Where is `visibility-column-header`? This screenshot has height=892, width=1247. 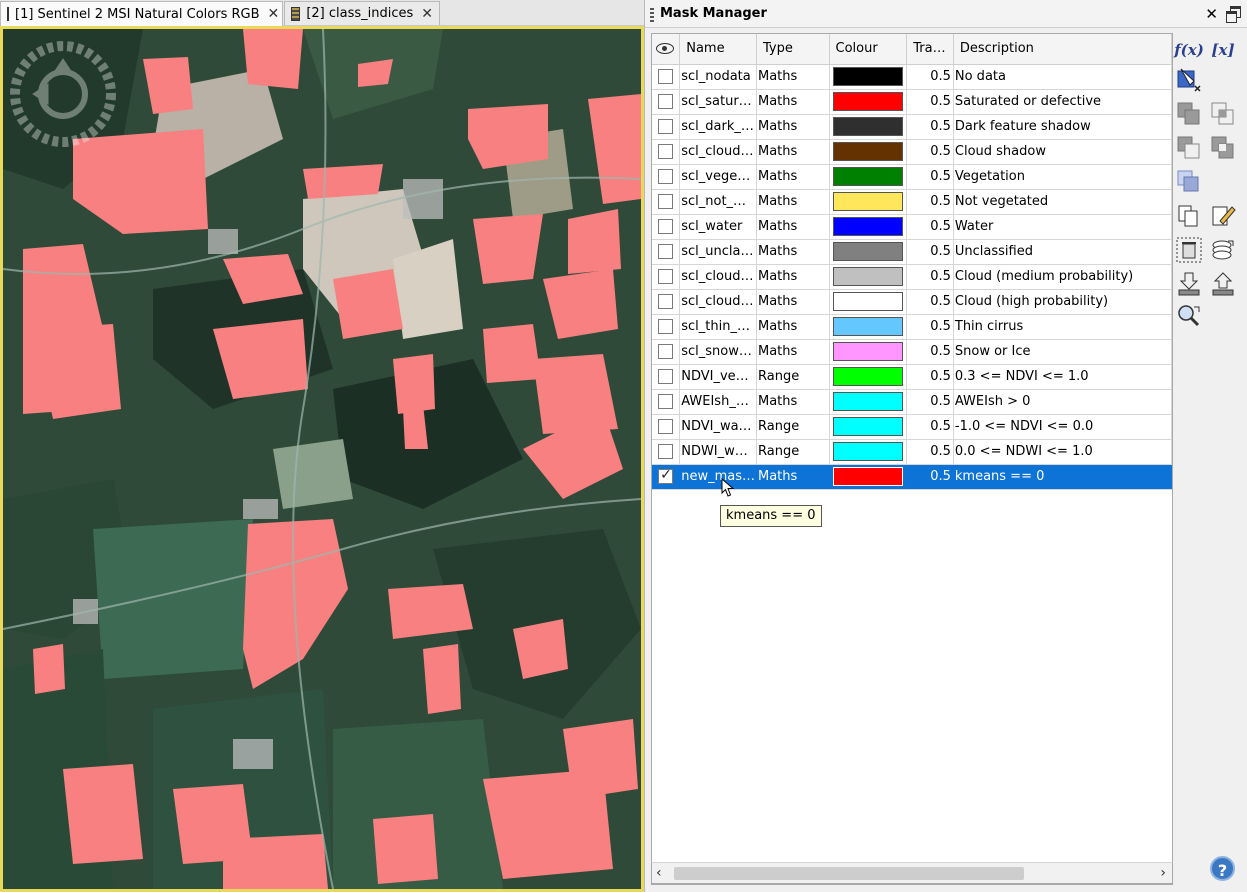 visibility-column-header is located at coordinates (666, 49).